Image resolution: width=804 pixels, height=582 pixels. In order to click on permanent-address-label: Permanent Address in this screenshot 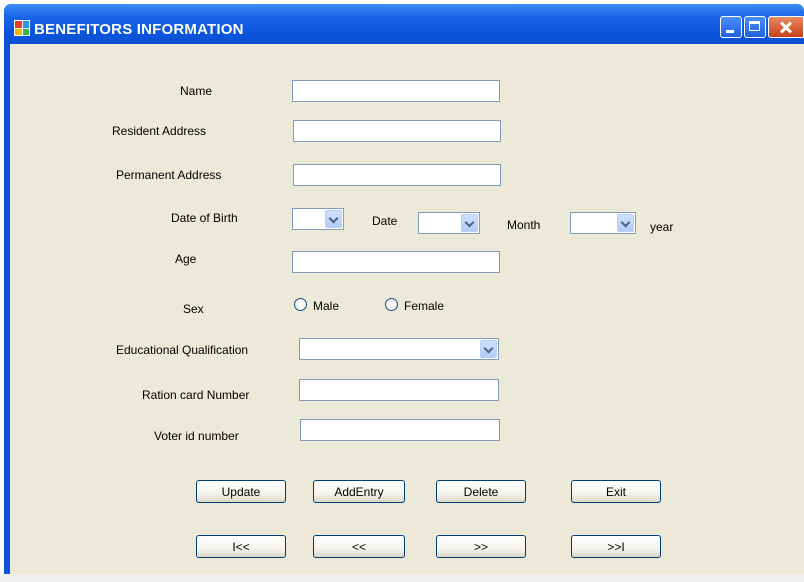, I will do `click(169, 175)`.